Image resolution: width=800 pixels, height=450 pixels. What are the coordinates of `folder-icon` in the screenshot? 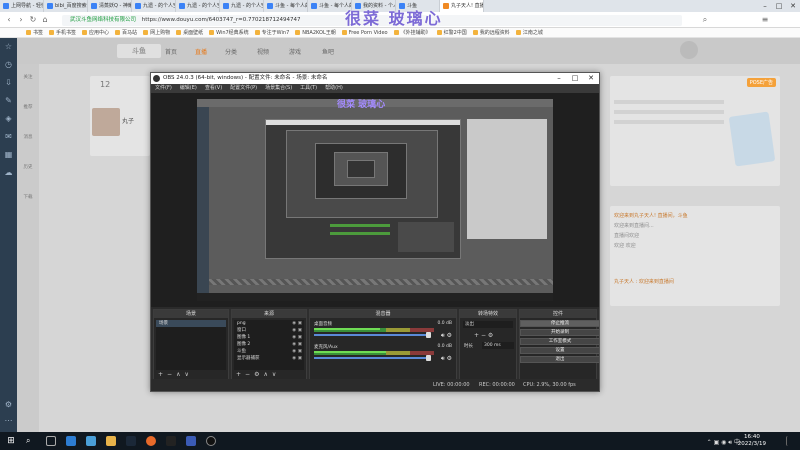 It's located at (111, 441).